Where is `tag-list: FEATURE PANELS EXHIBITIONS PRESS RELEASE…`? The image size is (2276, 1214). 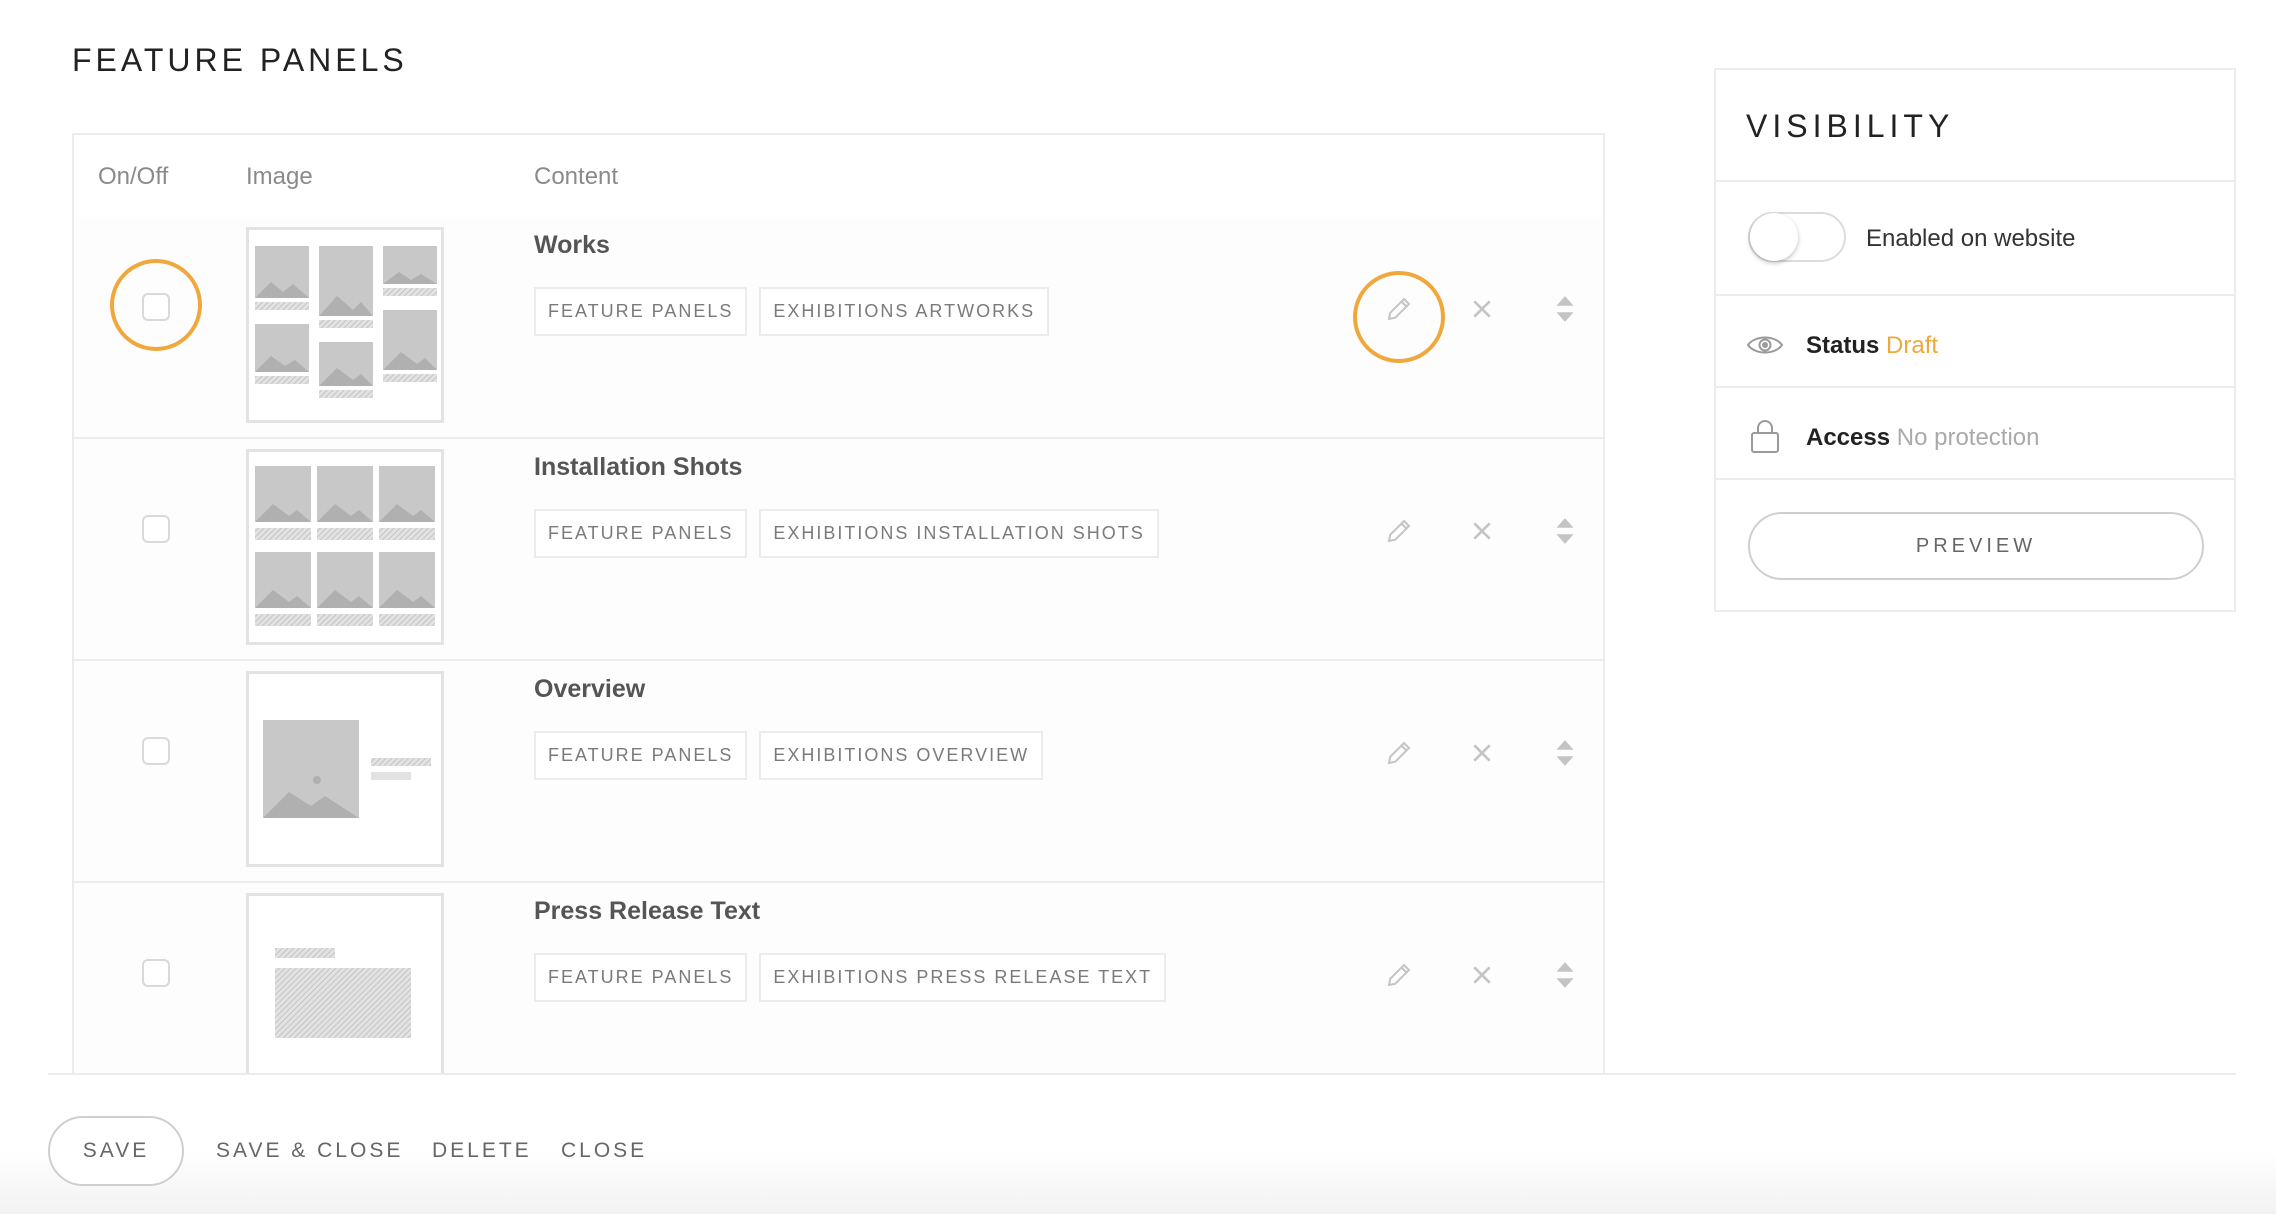
tag-list: FEATURE PANELS EXHIBITIONS PRESS RELEASE… is located at coordinates (850, 977).